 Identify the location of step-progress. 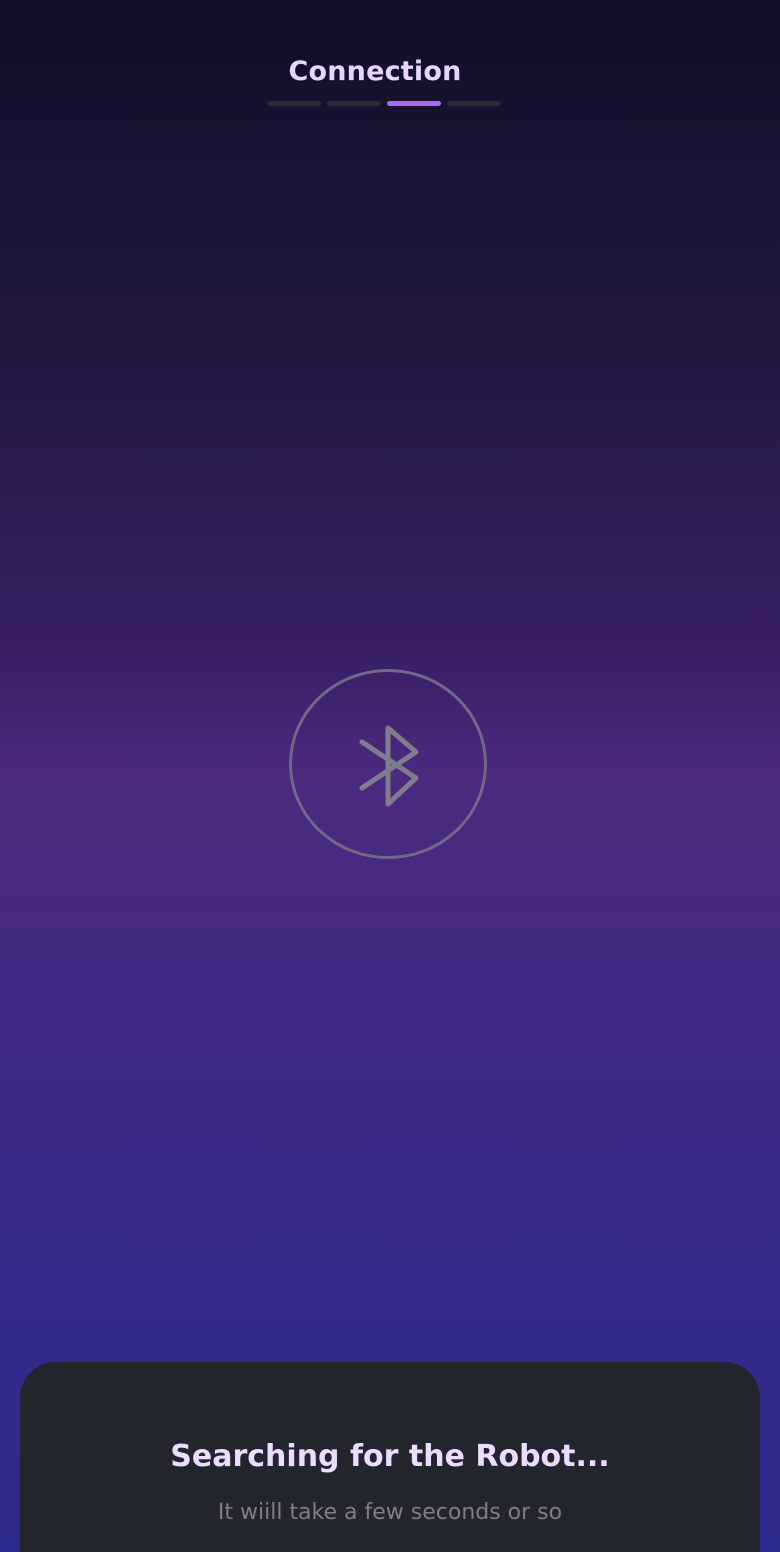
(384, 103).